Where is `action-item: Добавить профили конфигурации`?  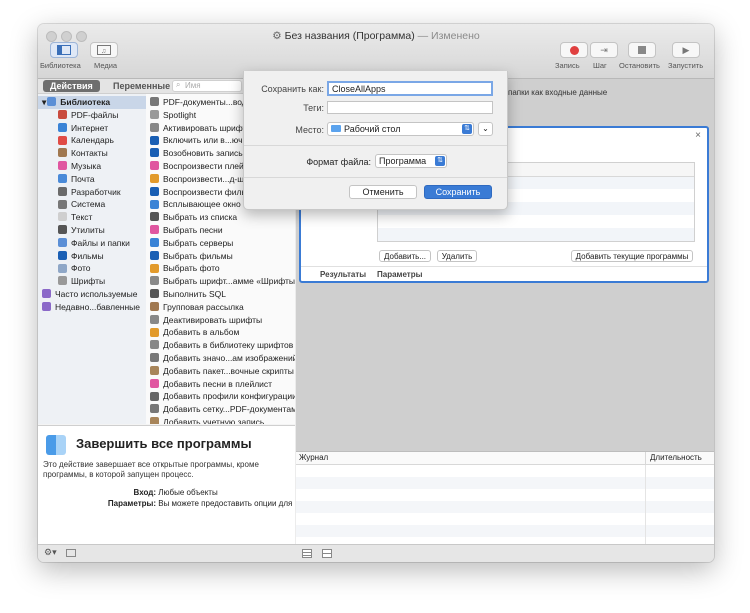 action-item: Добавить профили конфигурации is located at coordinates (220, 396).